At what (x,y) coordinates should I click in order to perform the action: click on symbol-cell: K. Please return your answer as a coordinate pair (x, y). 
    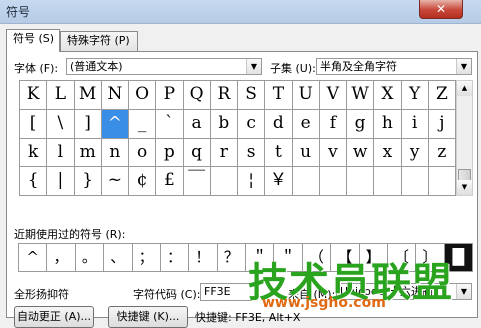
    Looking at the image, I should click on (34, 95).